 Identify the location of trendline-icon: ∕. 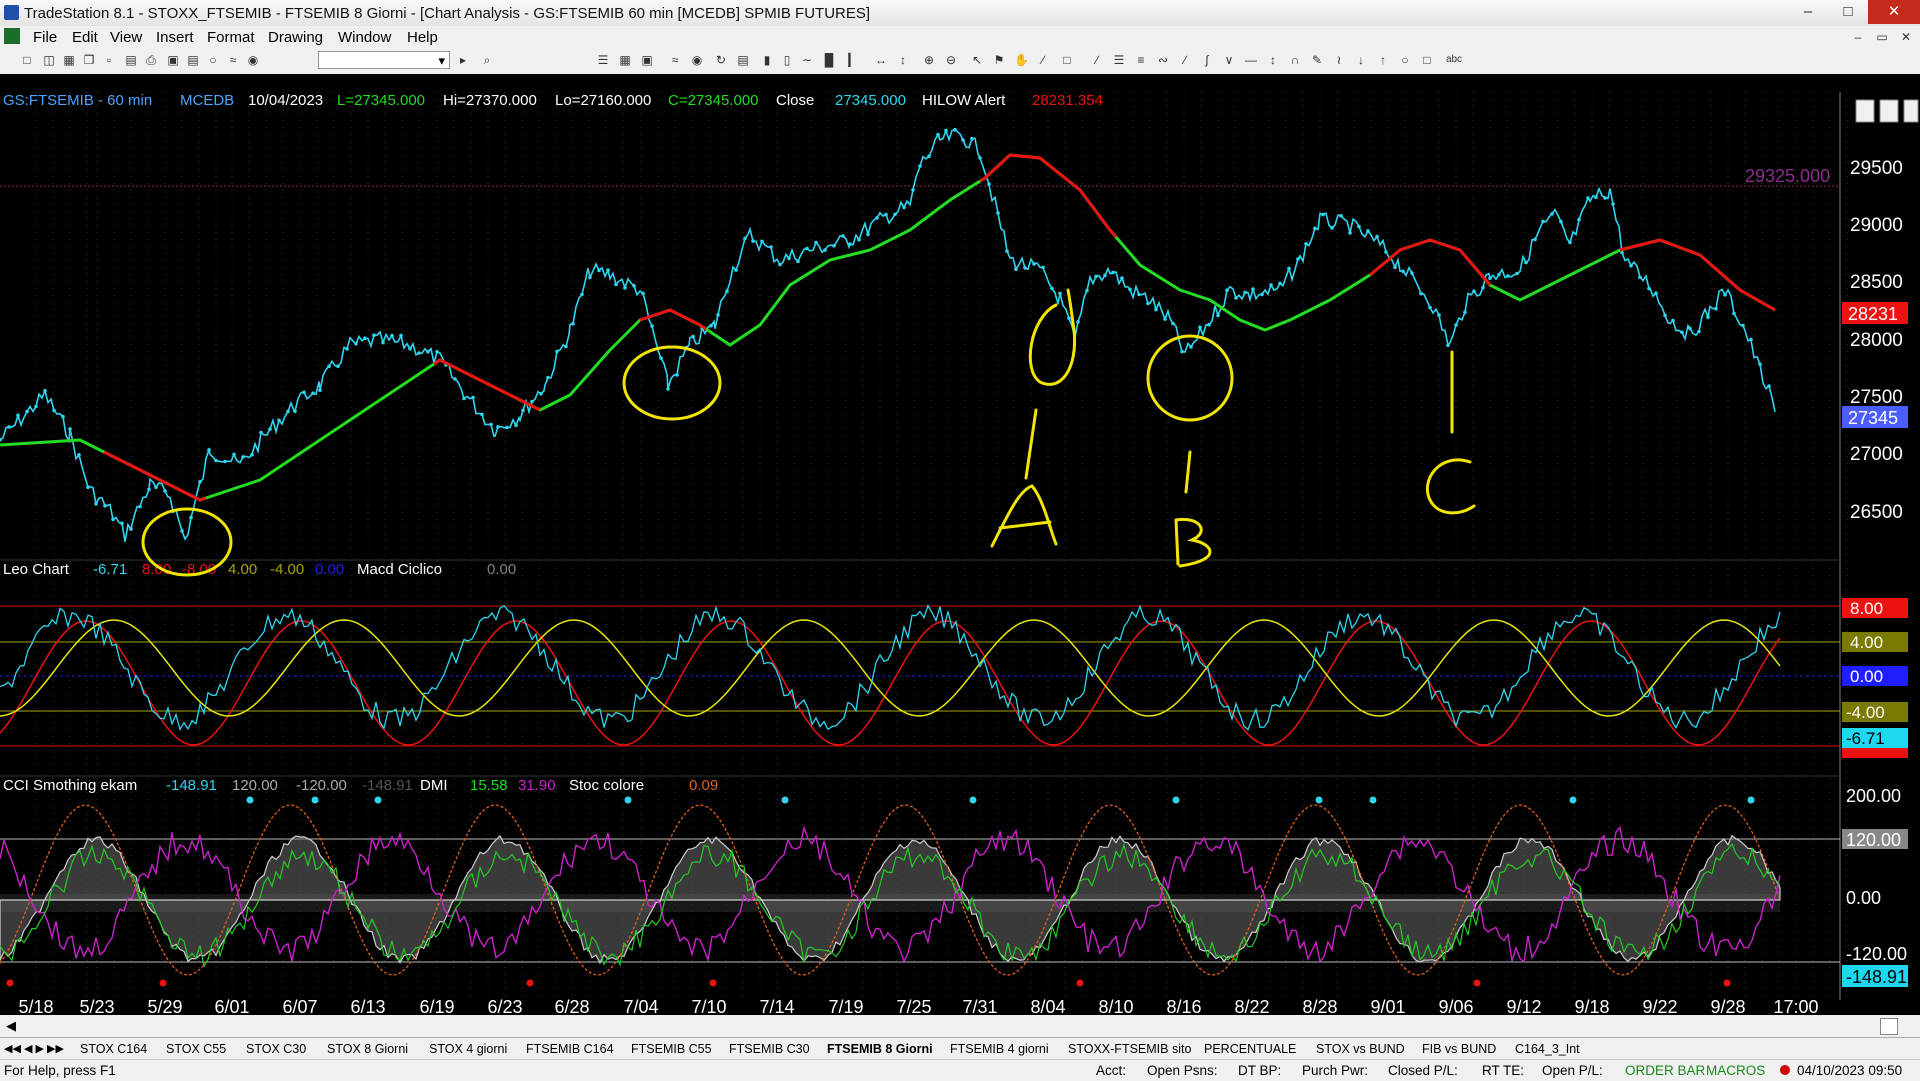
(1043, 60).